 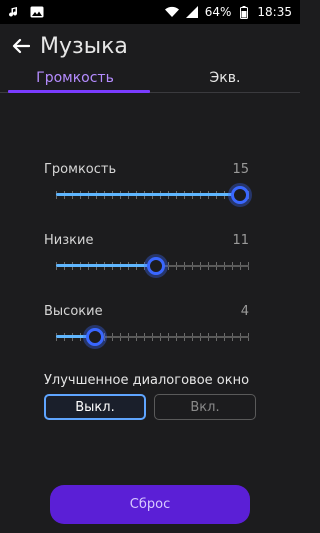 What do you see at coordinates (146, 254) in the screenshot?
I see `bass-slider-block: Низкие 11` at bounding box center [146, 254].